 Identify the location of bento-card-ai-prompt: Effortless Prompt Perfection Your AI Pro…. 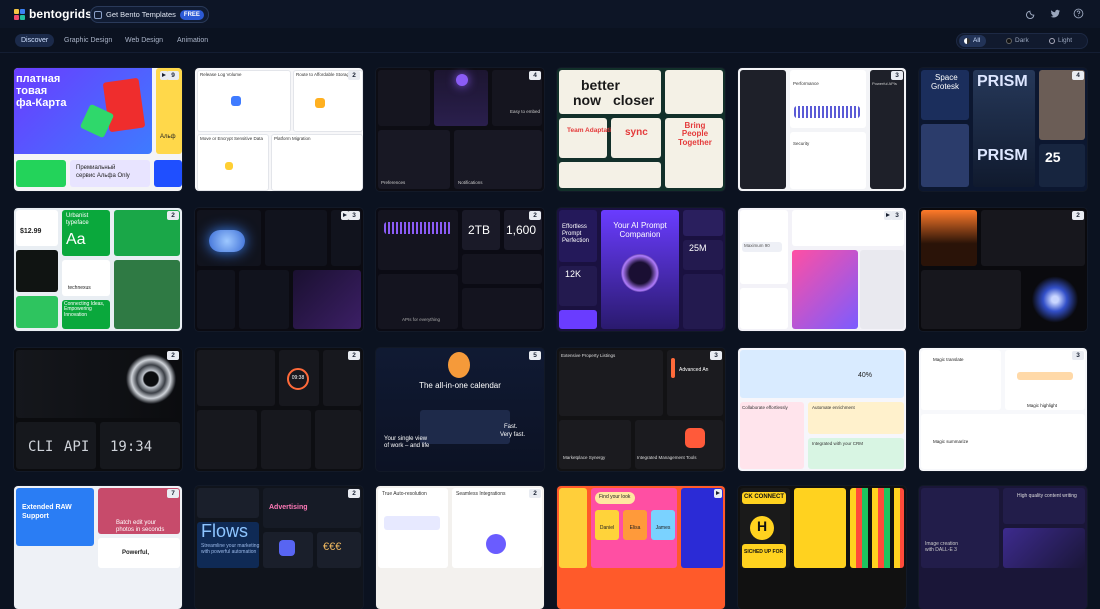
(641, 269).